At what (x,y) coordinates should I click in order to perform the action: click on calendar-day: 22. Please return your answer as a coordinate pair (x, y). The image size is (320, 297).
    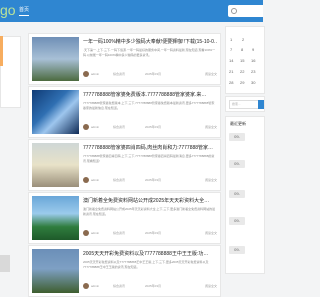
    Looking at the image, I should click on (242, 71).